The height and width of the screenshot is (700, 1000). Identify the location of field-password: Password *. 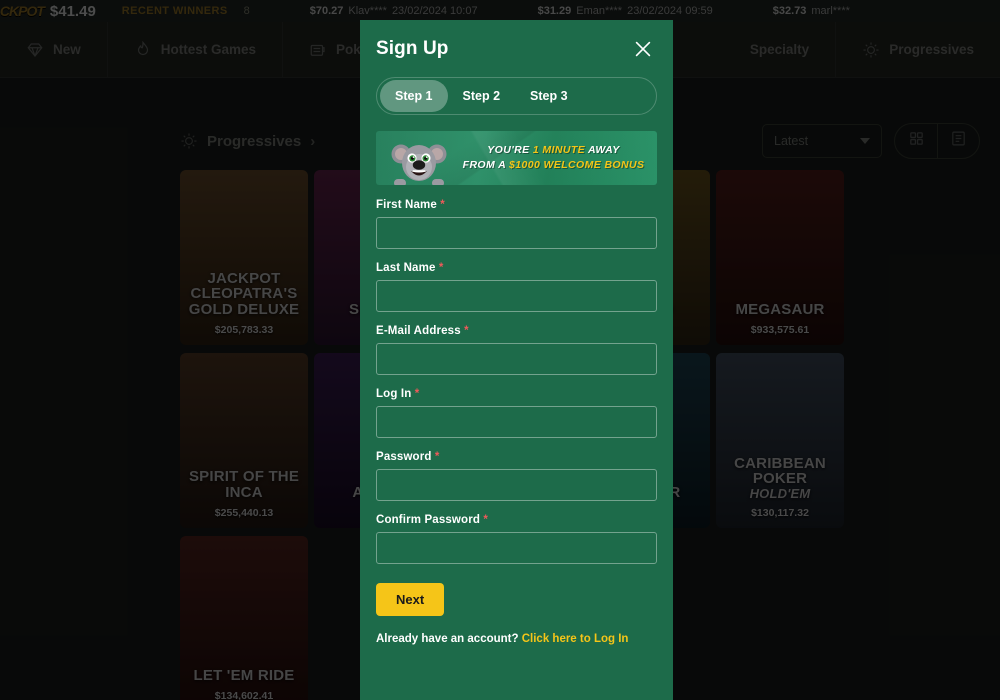
(516, 476).